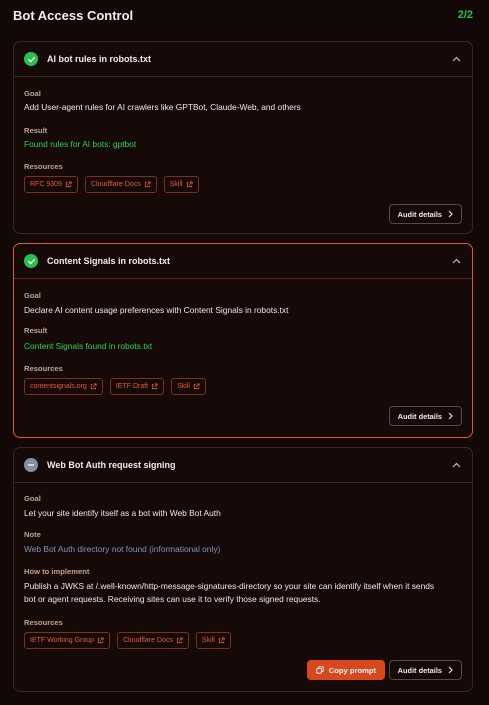 This screenshot has width=489, height=705. I want to click on card-header: Content Signals in robots.txt, so click(243, 261).